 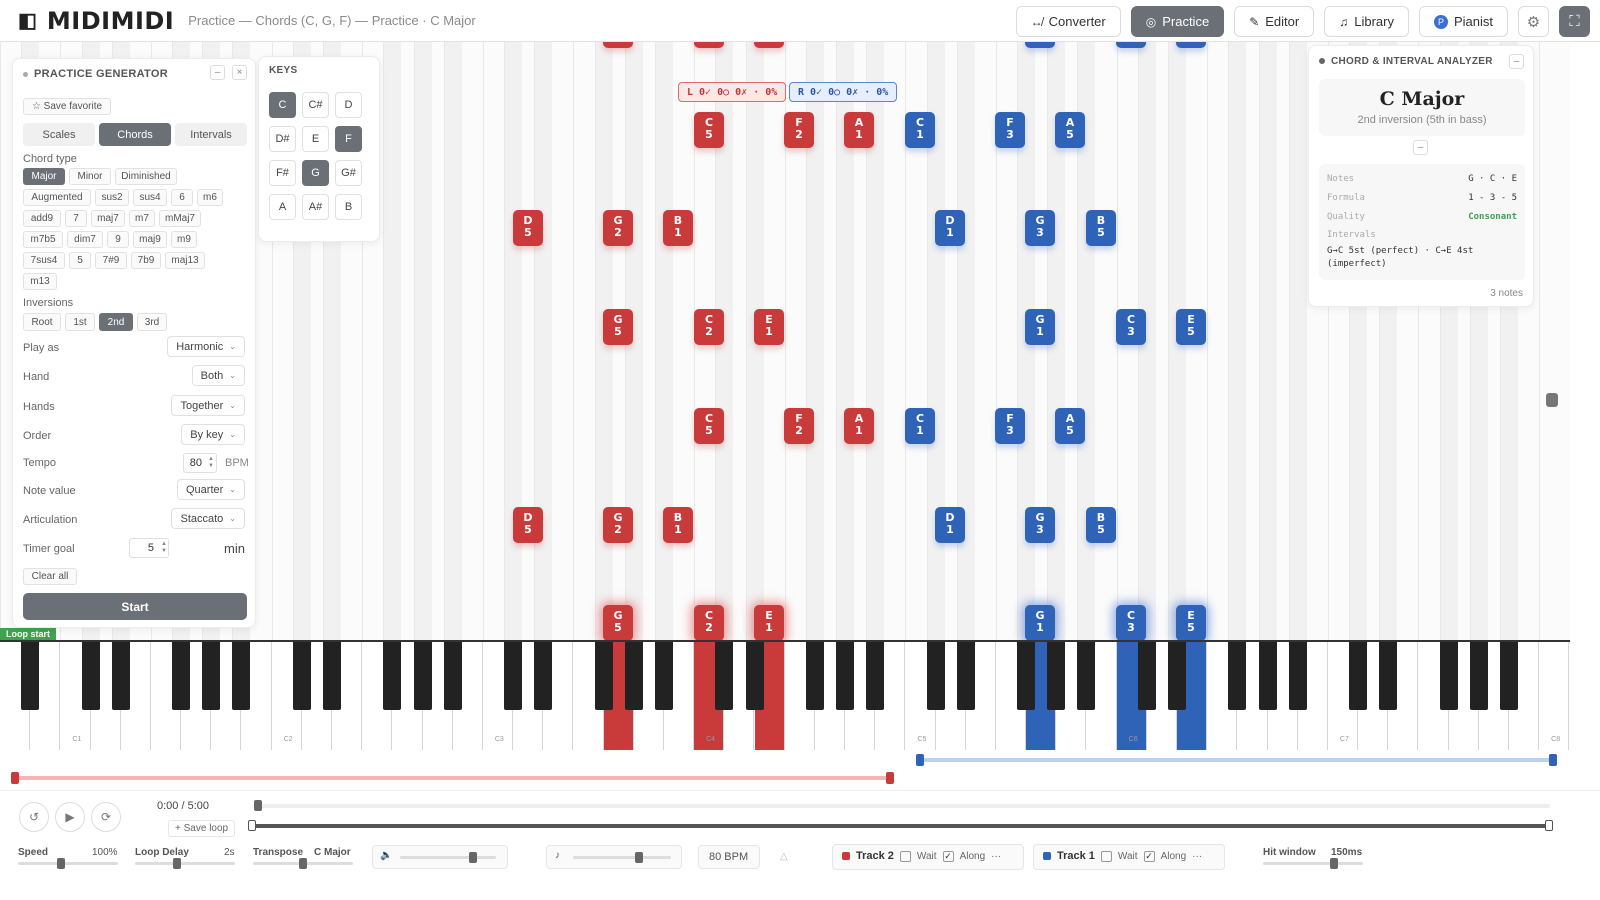 I want to click on key-button: C, so click(x=282, y=105).